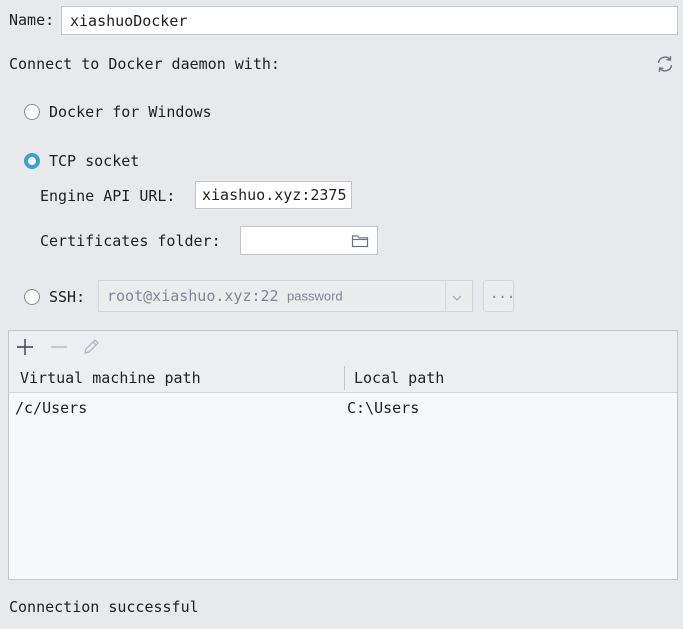 This screenshot has height=629, width=683. I want to click on engine-api-url-value: xiashuo.xyz:2375, so click(274, 195).